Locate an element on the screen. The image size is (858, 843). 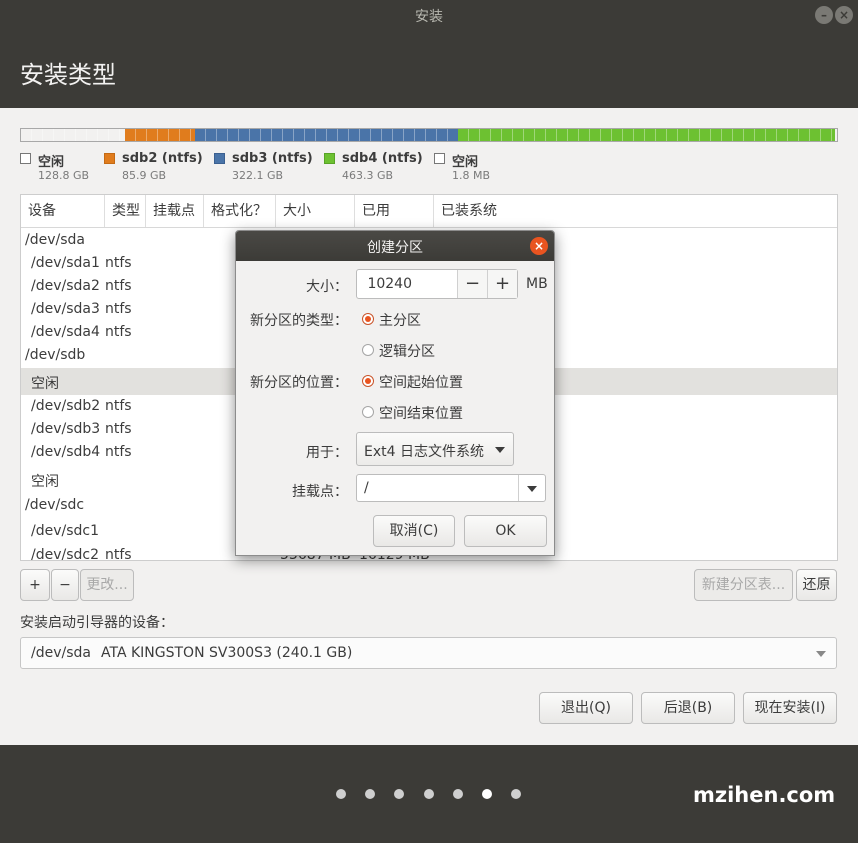
use-as-select: Ext4 日志文件系统 is located at coordinates (435, 449).